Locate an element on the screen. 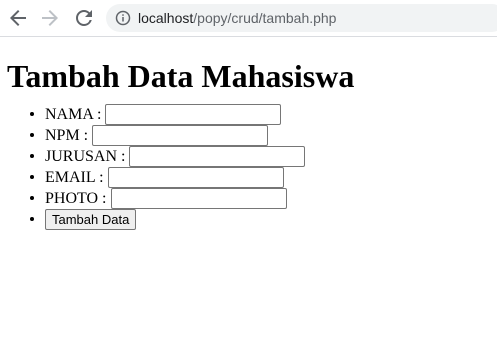 The image size is (497, 364). back-button is located at coordinates (18, 18).